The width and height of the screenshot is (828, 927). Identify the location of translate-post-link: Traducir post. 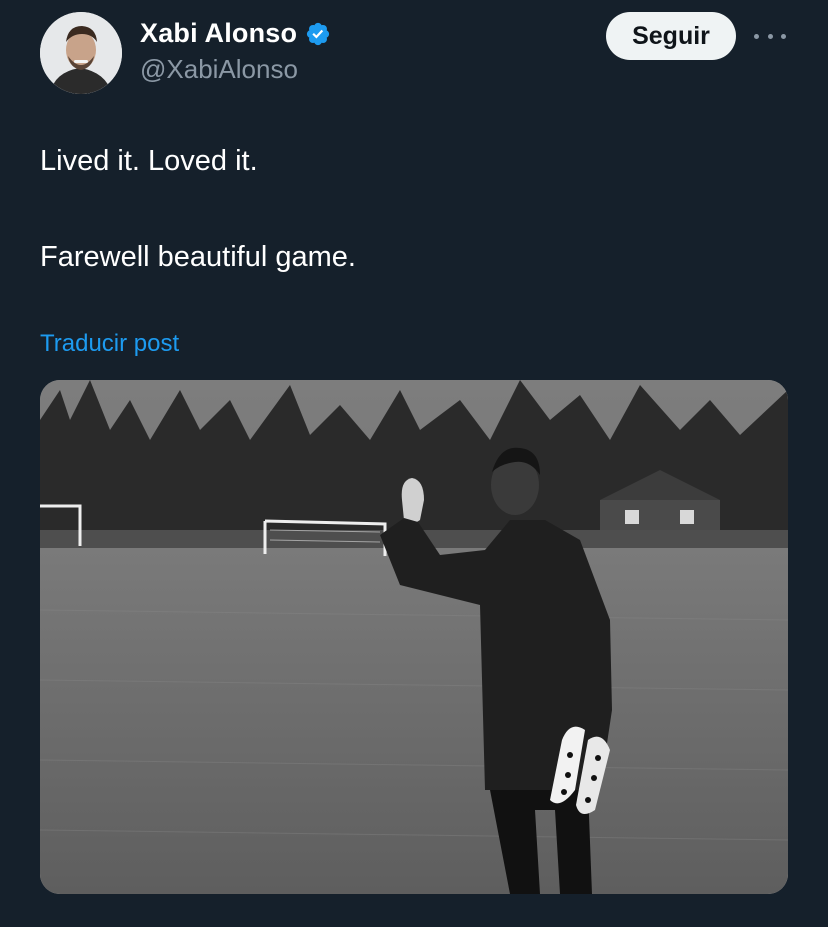
(109, 344).